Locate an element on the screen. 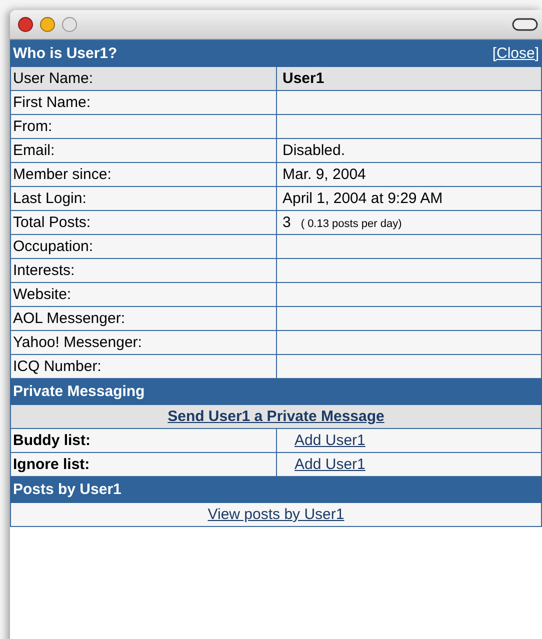 The width and height of the screenshot is (542, 639). field-value: User1 is located at coordinates (303, 78).